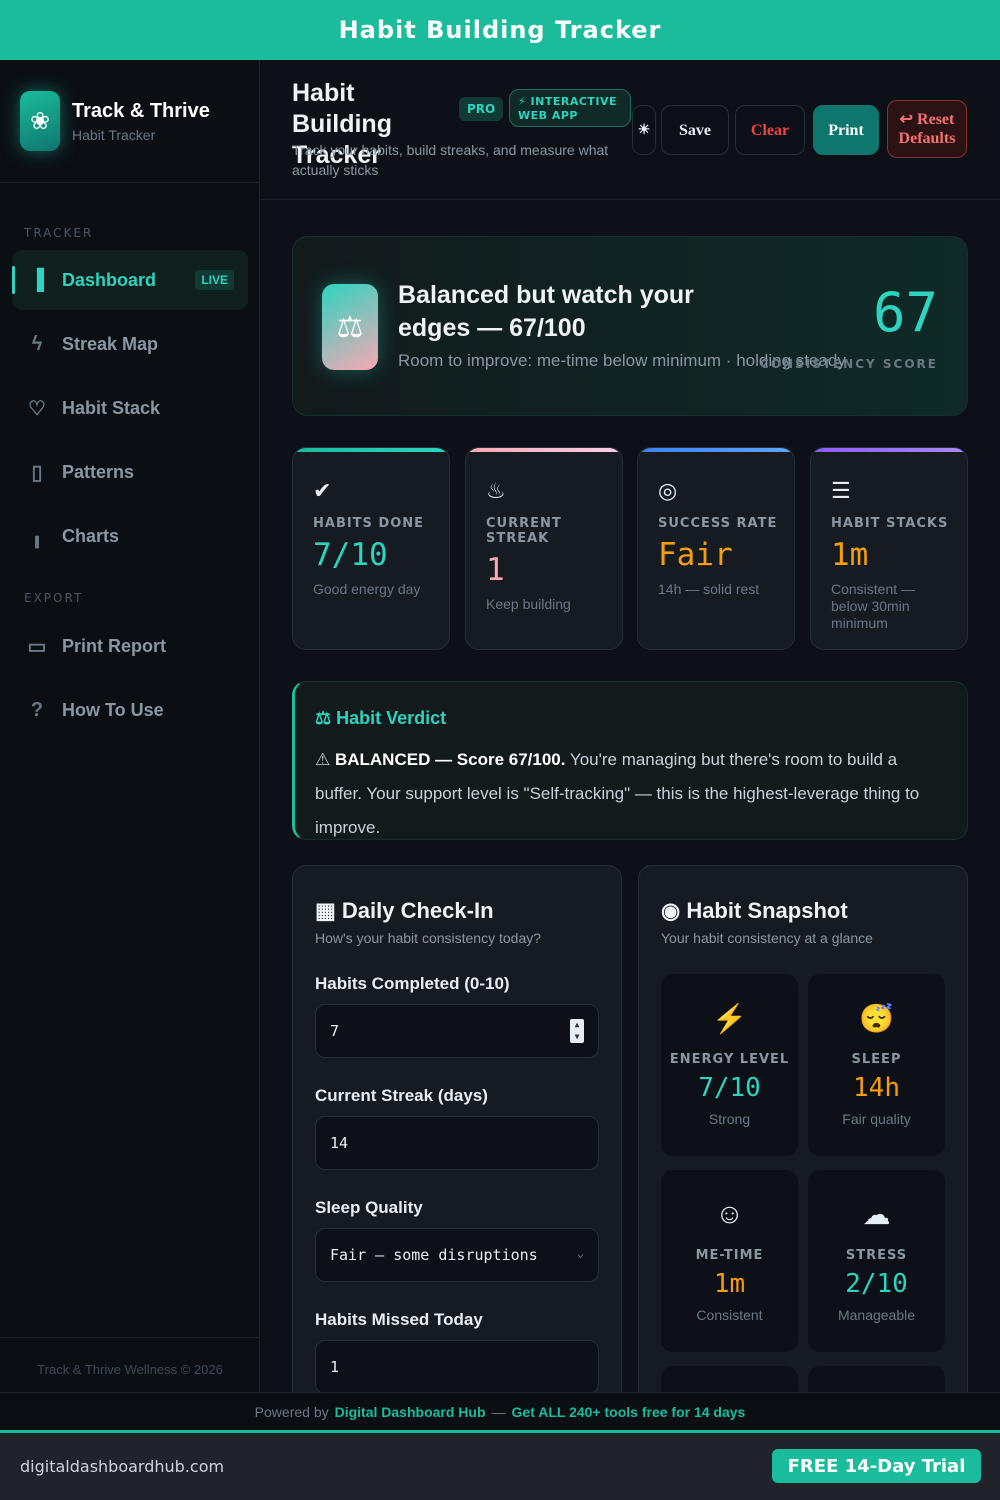  What do you see at coordinates (37, 408) in the screenshot?
I see `heart-icon: ♡` at bounding box center [37, 408].